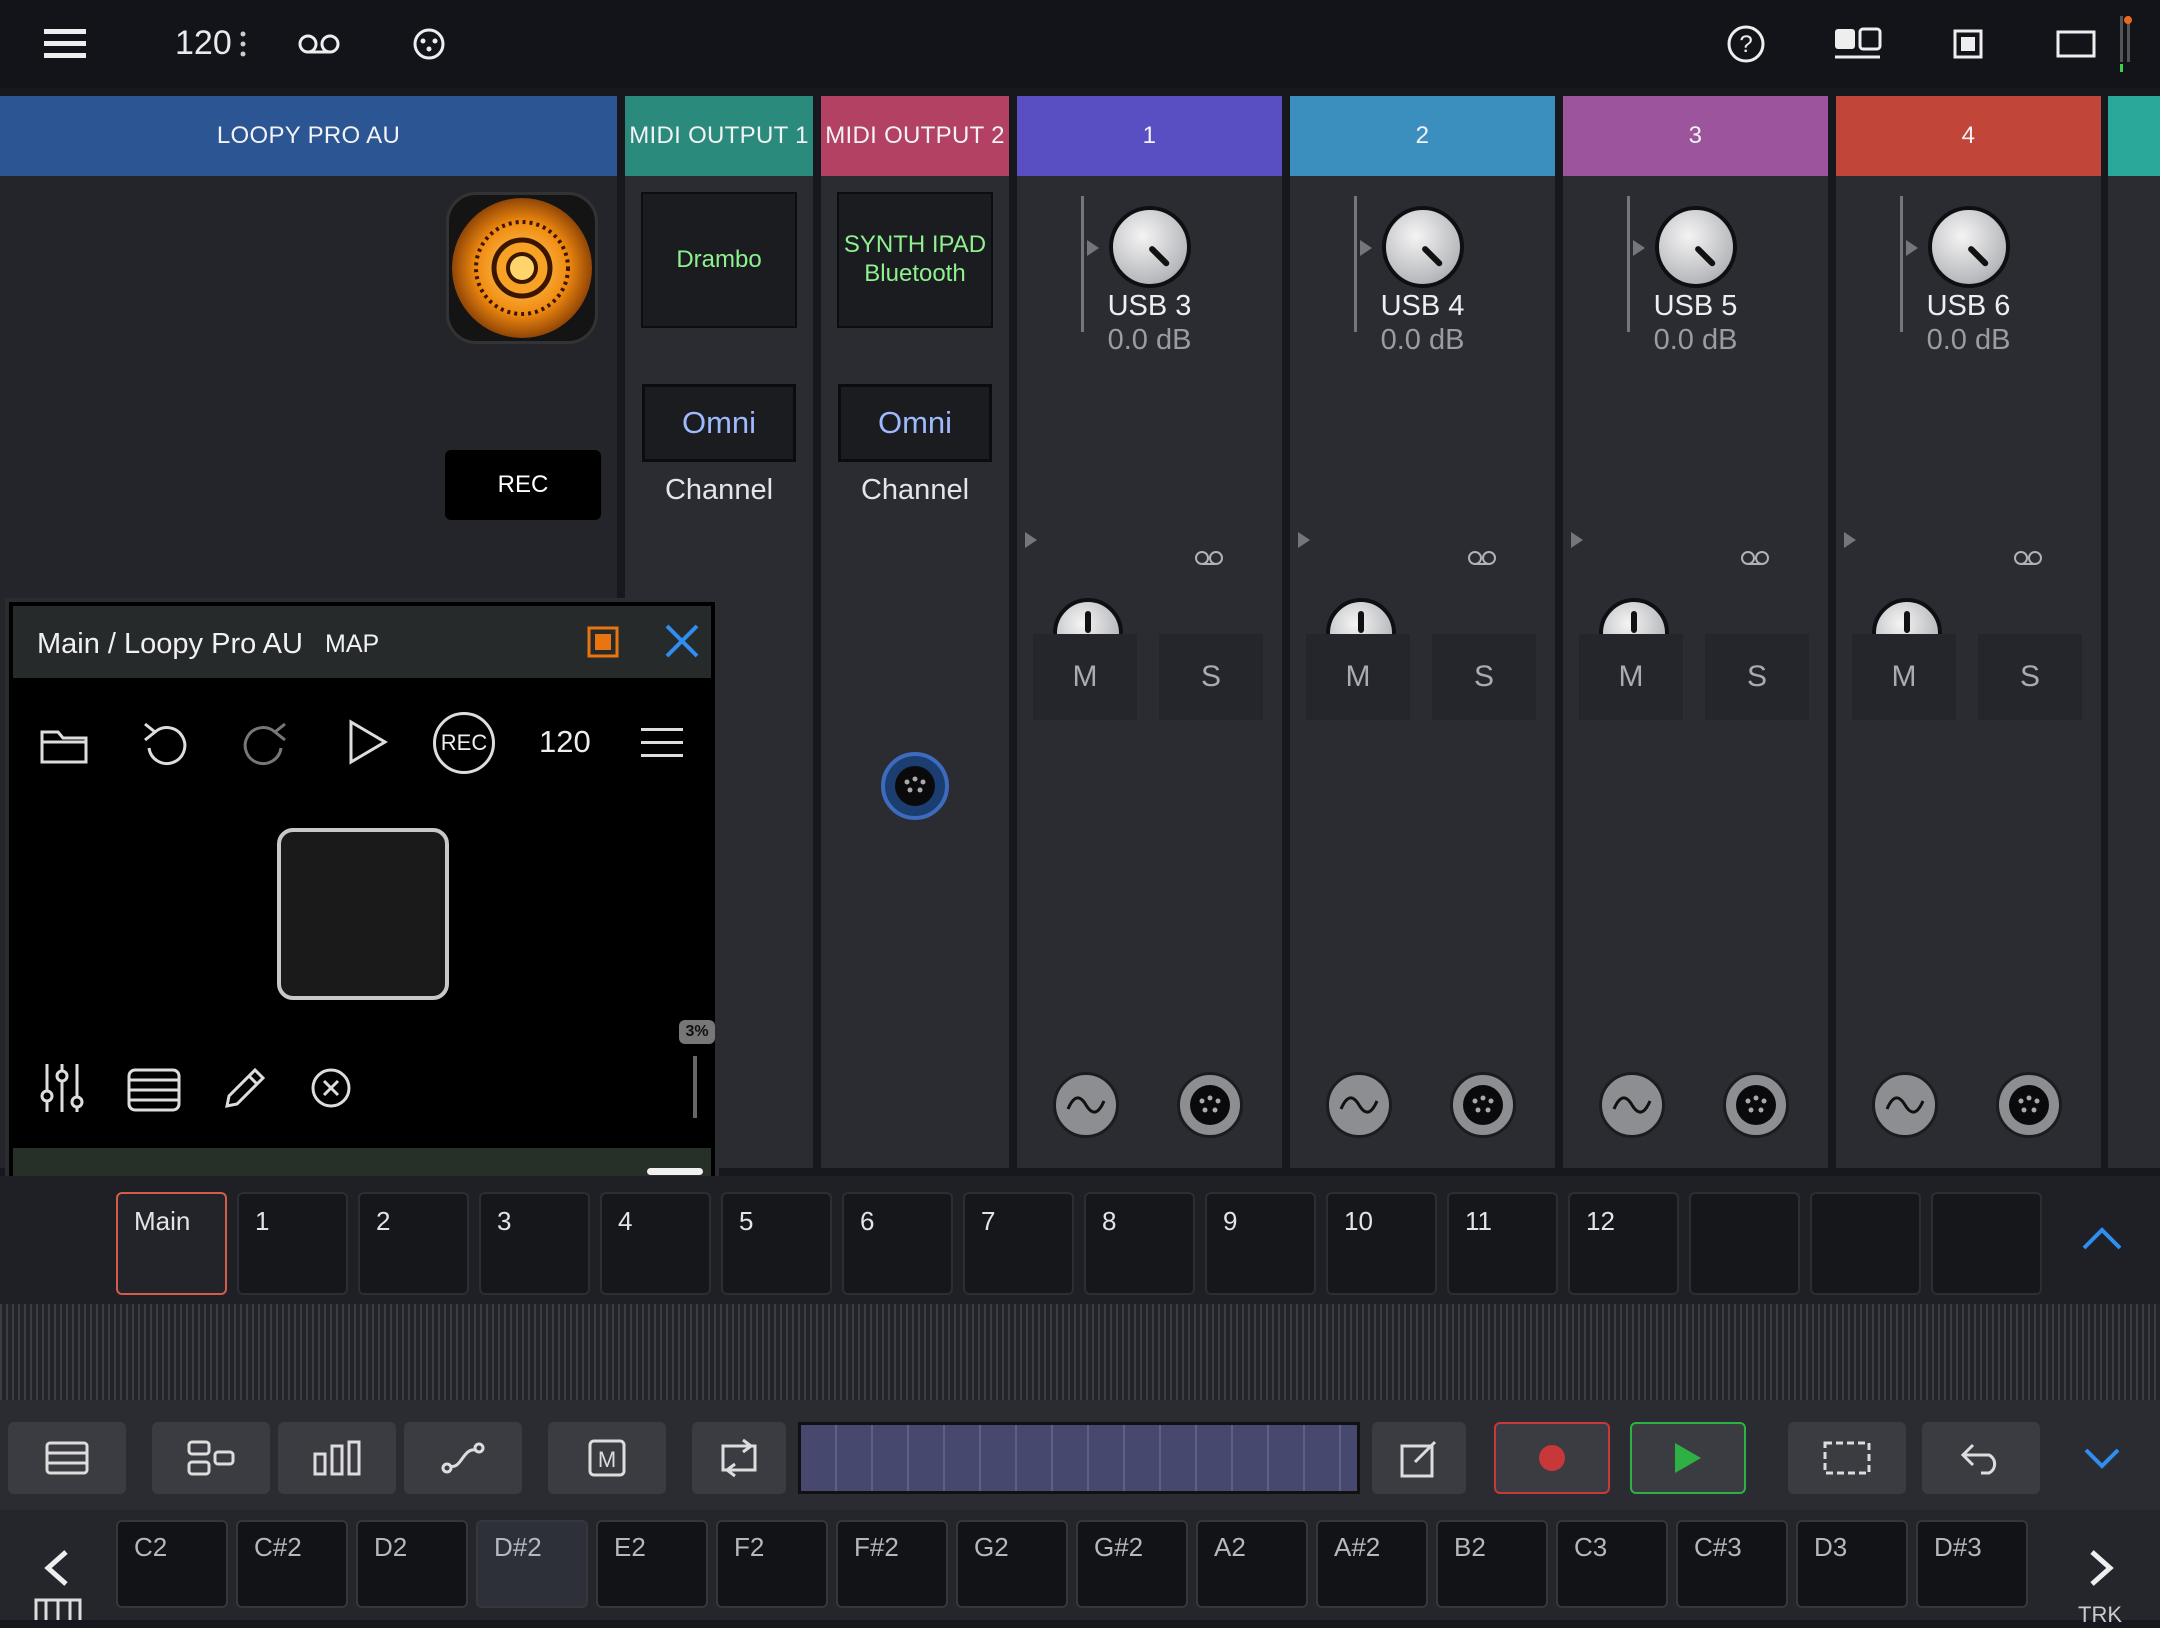  I want to click on key-pad: D#3, so click(1972, 1564).